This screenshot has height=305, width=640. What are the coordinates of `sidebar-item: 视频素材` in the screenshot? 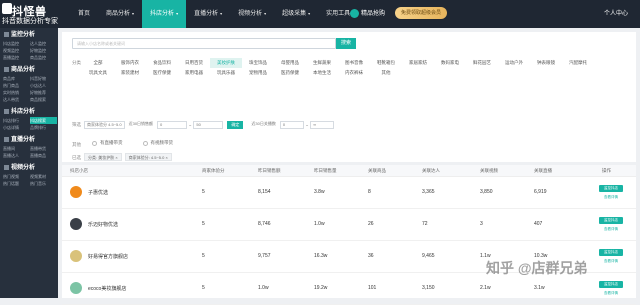 It's located at (43, 176).